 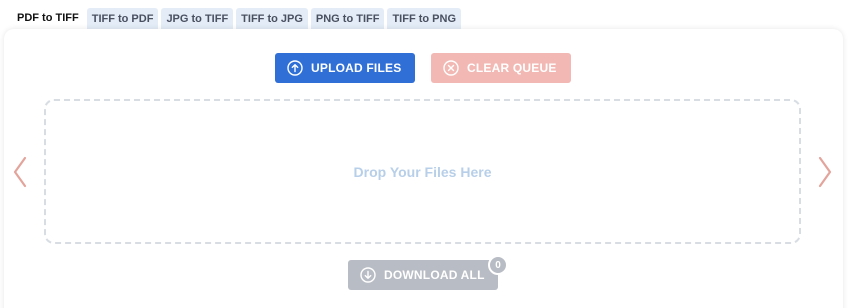 I want to click on tab-tiff-to-jpg: TIFF to JPG, so click(x=272, y=19).